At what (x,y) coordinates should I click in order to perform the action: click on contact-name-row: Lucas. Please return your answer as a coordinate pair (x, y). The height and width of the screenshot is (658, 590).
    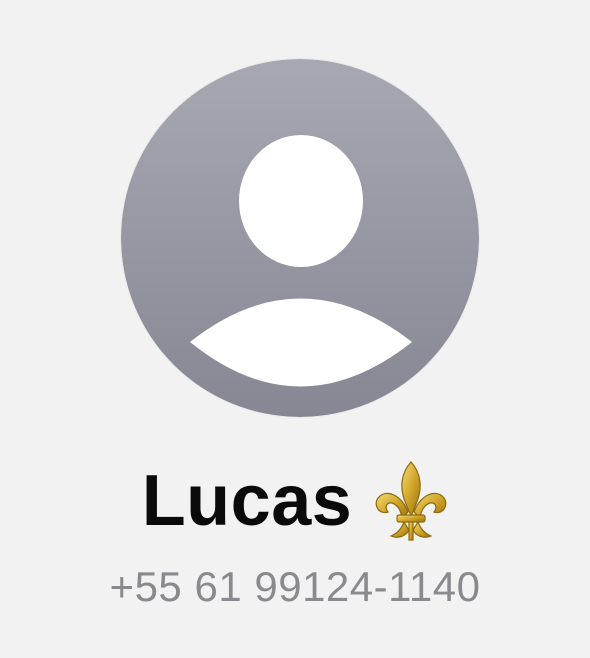
    Looking at the image, I should click on (295, 501).